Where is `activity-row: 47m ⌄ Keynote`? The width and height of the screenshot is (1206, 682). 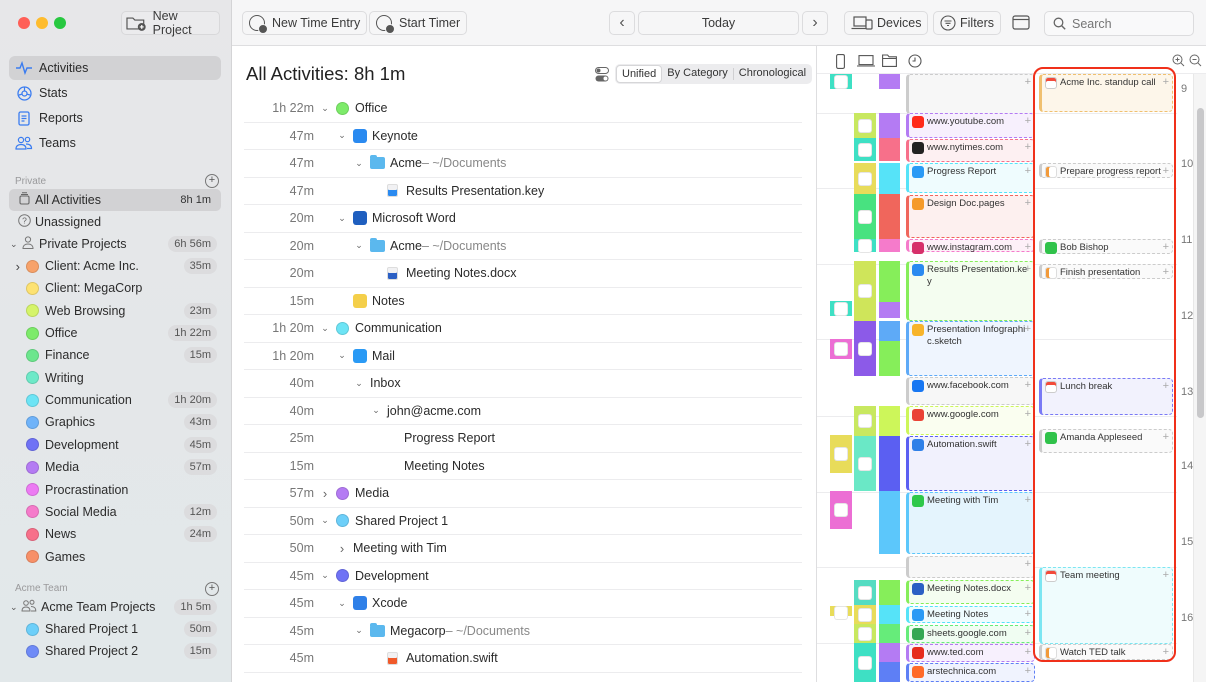 activity-row: 47m ⌄ Keynote is located at coordinates (523, 136).